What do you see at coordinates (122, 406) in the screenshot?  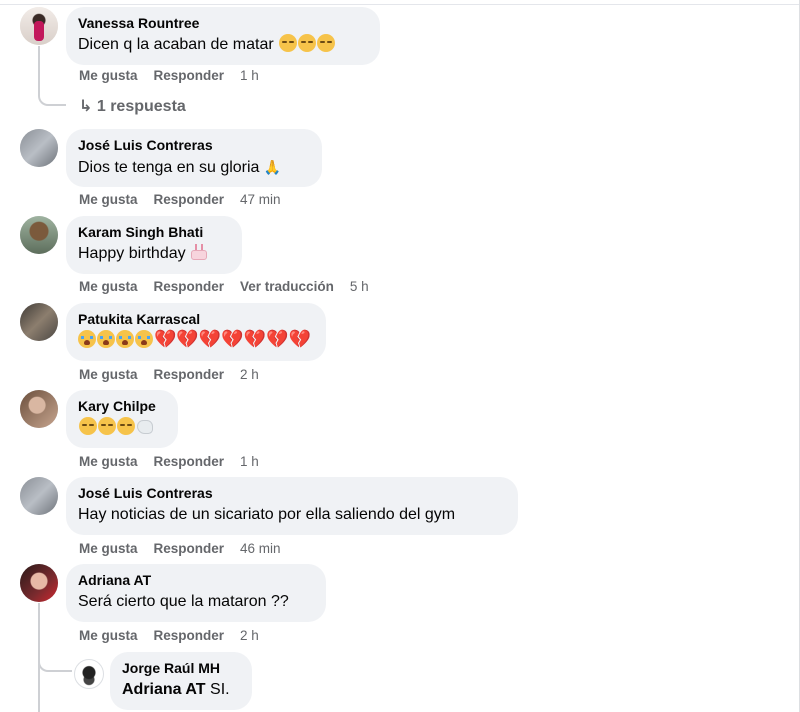 I see `comment-author: Kary Chilpe` at bounding box center [122, 406].